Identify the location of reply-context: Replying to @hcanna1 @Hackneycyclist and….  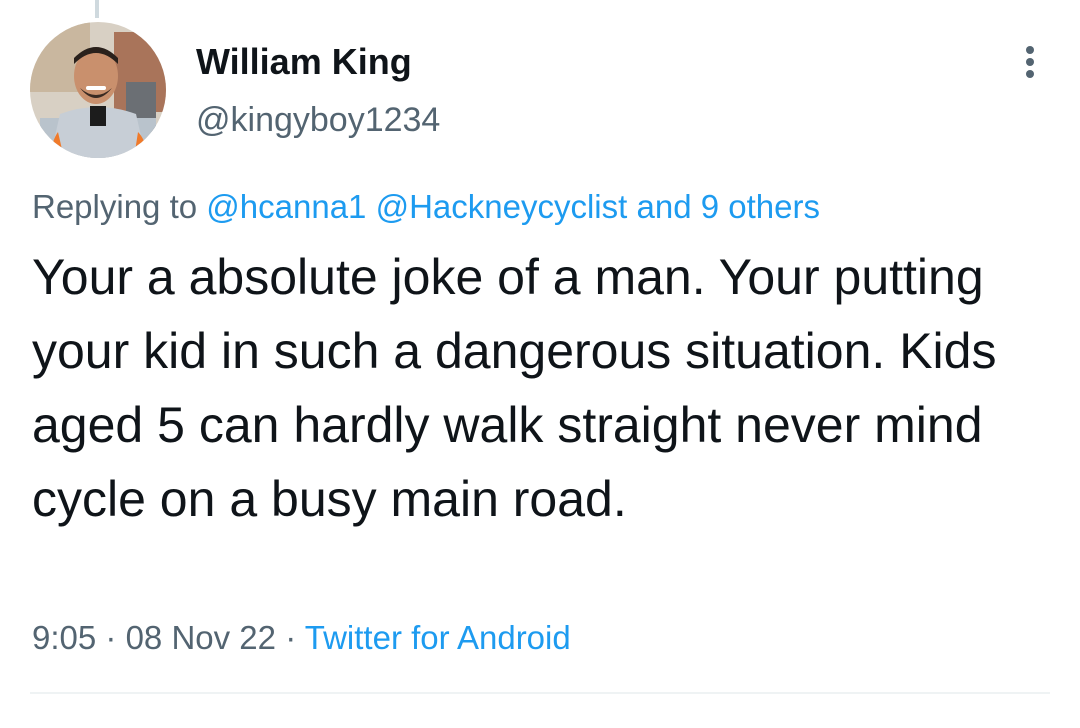
(426, 207).